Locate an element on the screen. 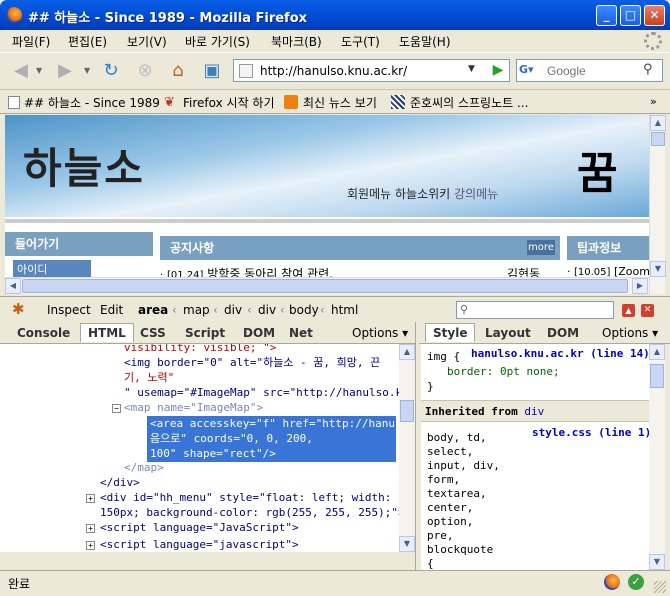  css-selector: form, is located at coordinates (443, 479).